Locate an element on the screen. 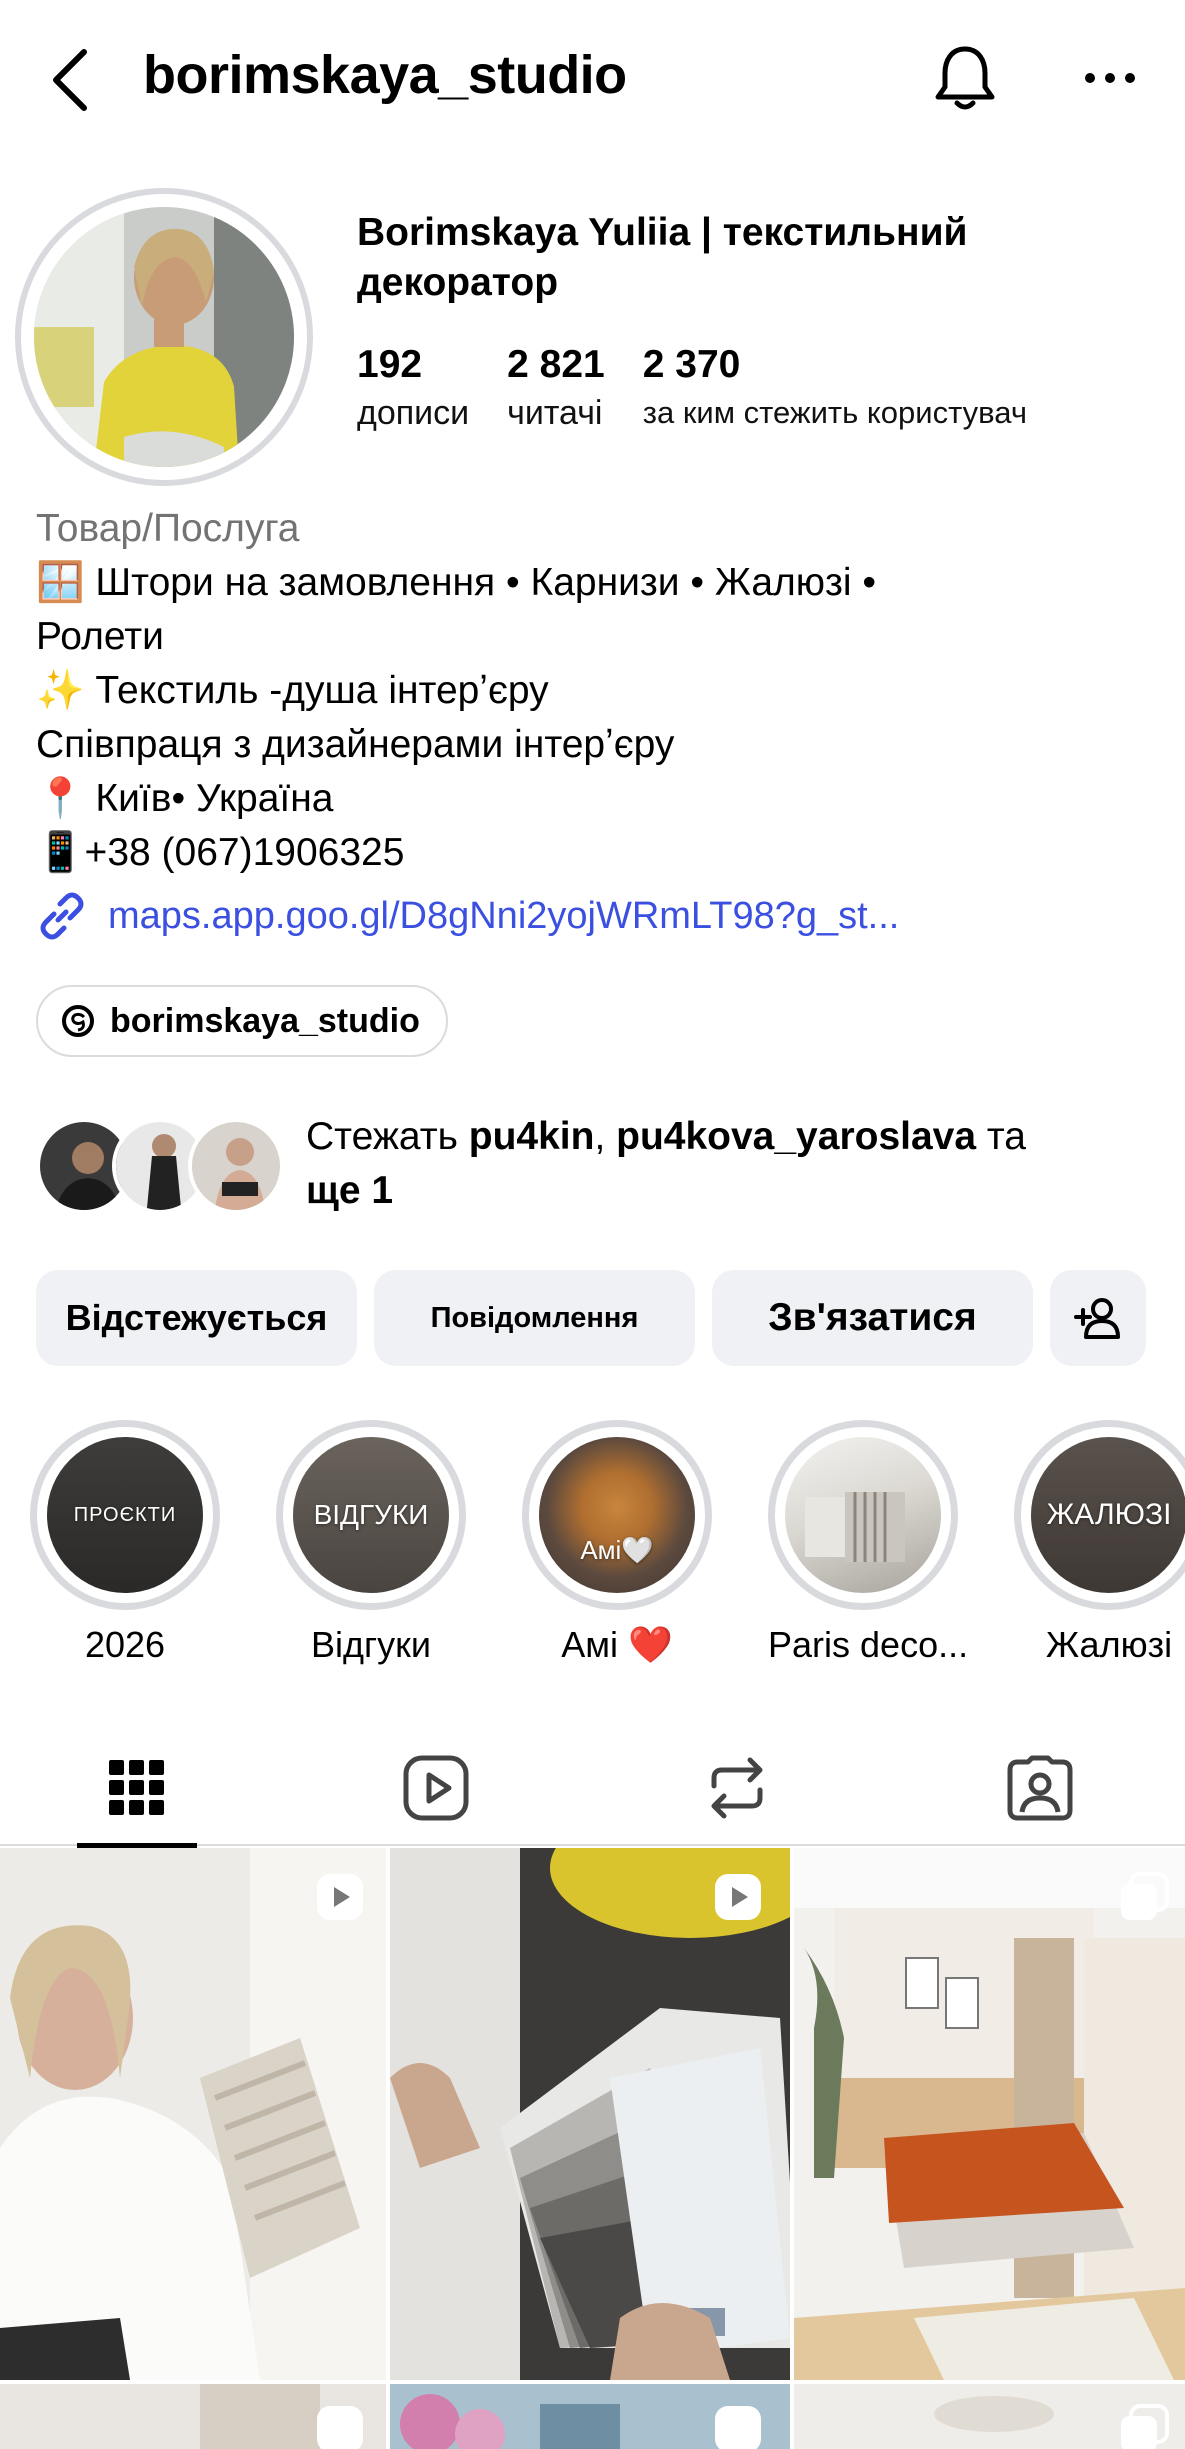 Image resolution: width=1185 pixels, height=2449 pixels. highlight-ring: ПРОЄКТИ is located at coordinates (125, 1515).